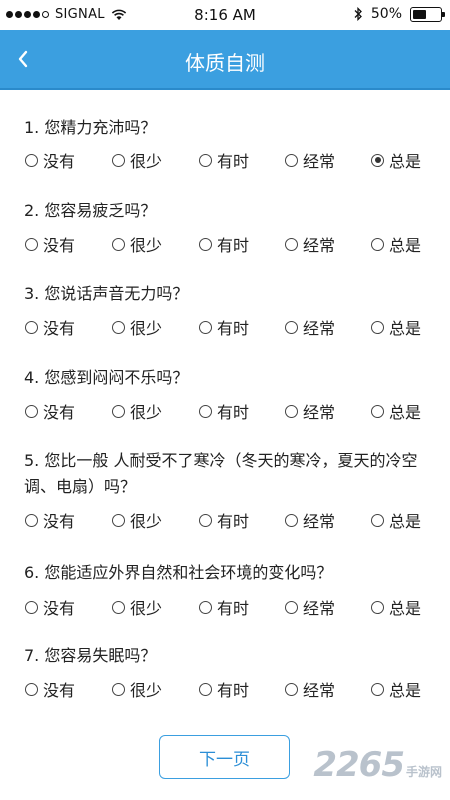 The height and width of the screenshot is (800, 450). What do you see at coordinates (178, 572) in the screenshot?
I see `question-6-text: 6. 您能适应外界自然和社会环境的变化吗？` at bounding box center [178, 572].